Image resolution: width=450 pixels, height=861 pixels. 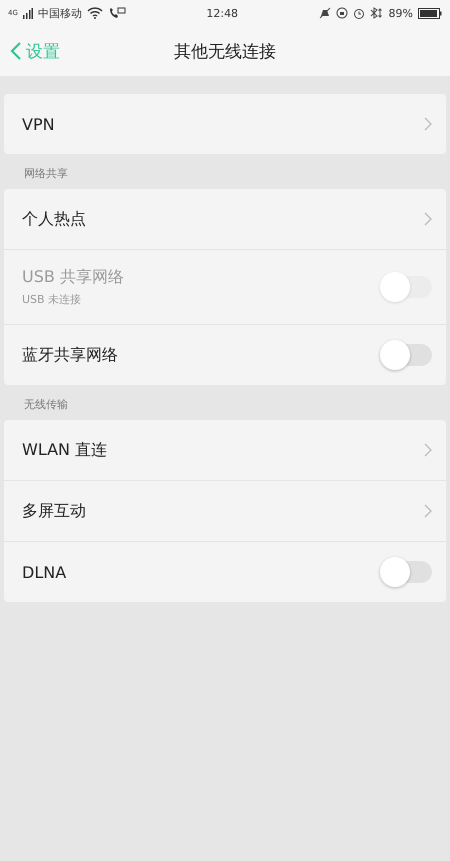 What do you see at coordinates (44, 572) in the screenshot?
I see `setting-label: DLNA` at bounding box center [44, 572].